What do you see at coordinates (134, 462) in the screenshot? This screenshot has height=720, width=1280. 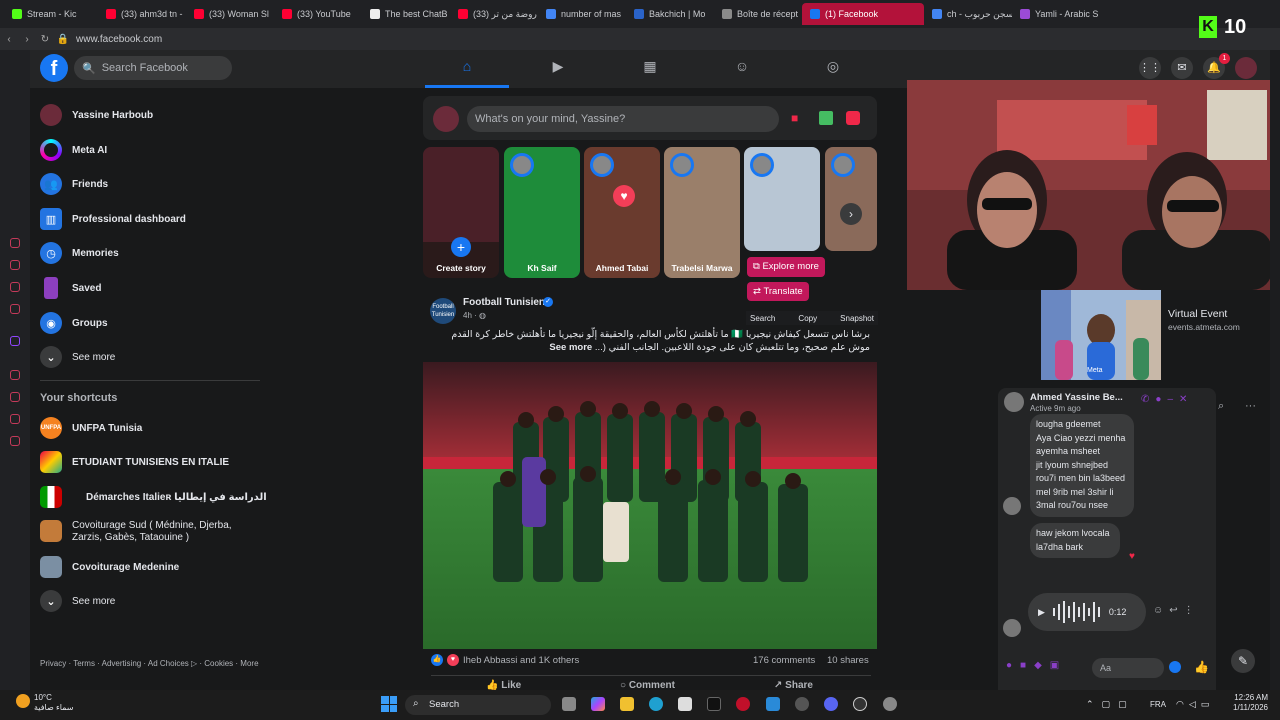 I see `shortcut-item: ETUDIANT TUNISIENS EN ITALIE` at bounding box center [134, 462].